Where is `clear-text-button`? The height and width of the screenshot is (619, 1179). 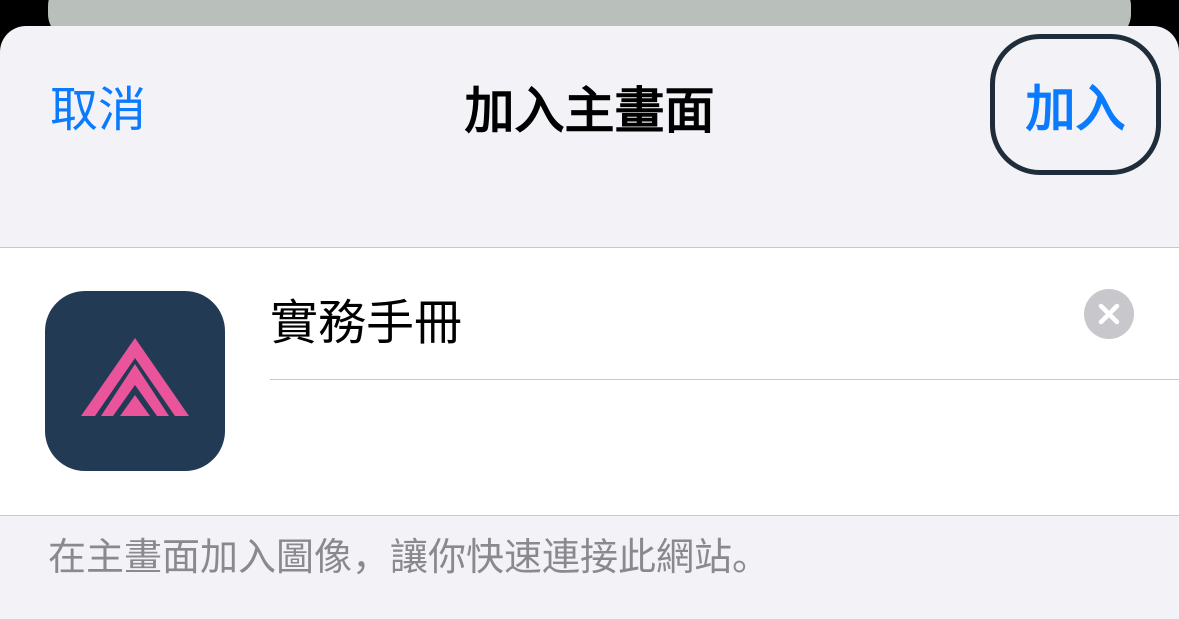
clear-text-button is located at coordinates (1109, 314).